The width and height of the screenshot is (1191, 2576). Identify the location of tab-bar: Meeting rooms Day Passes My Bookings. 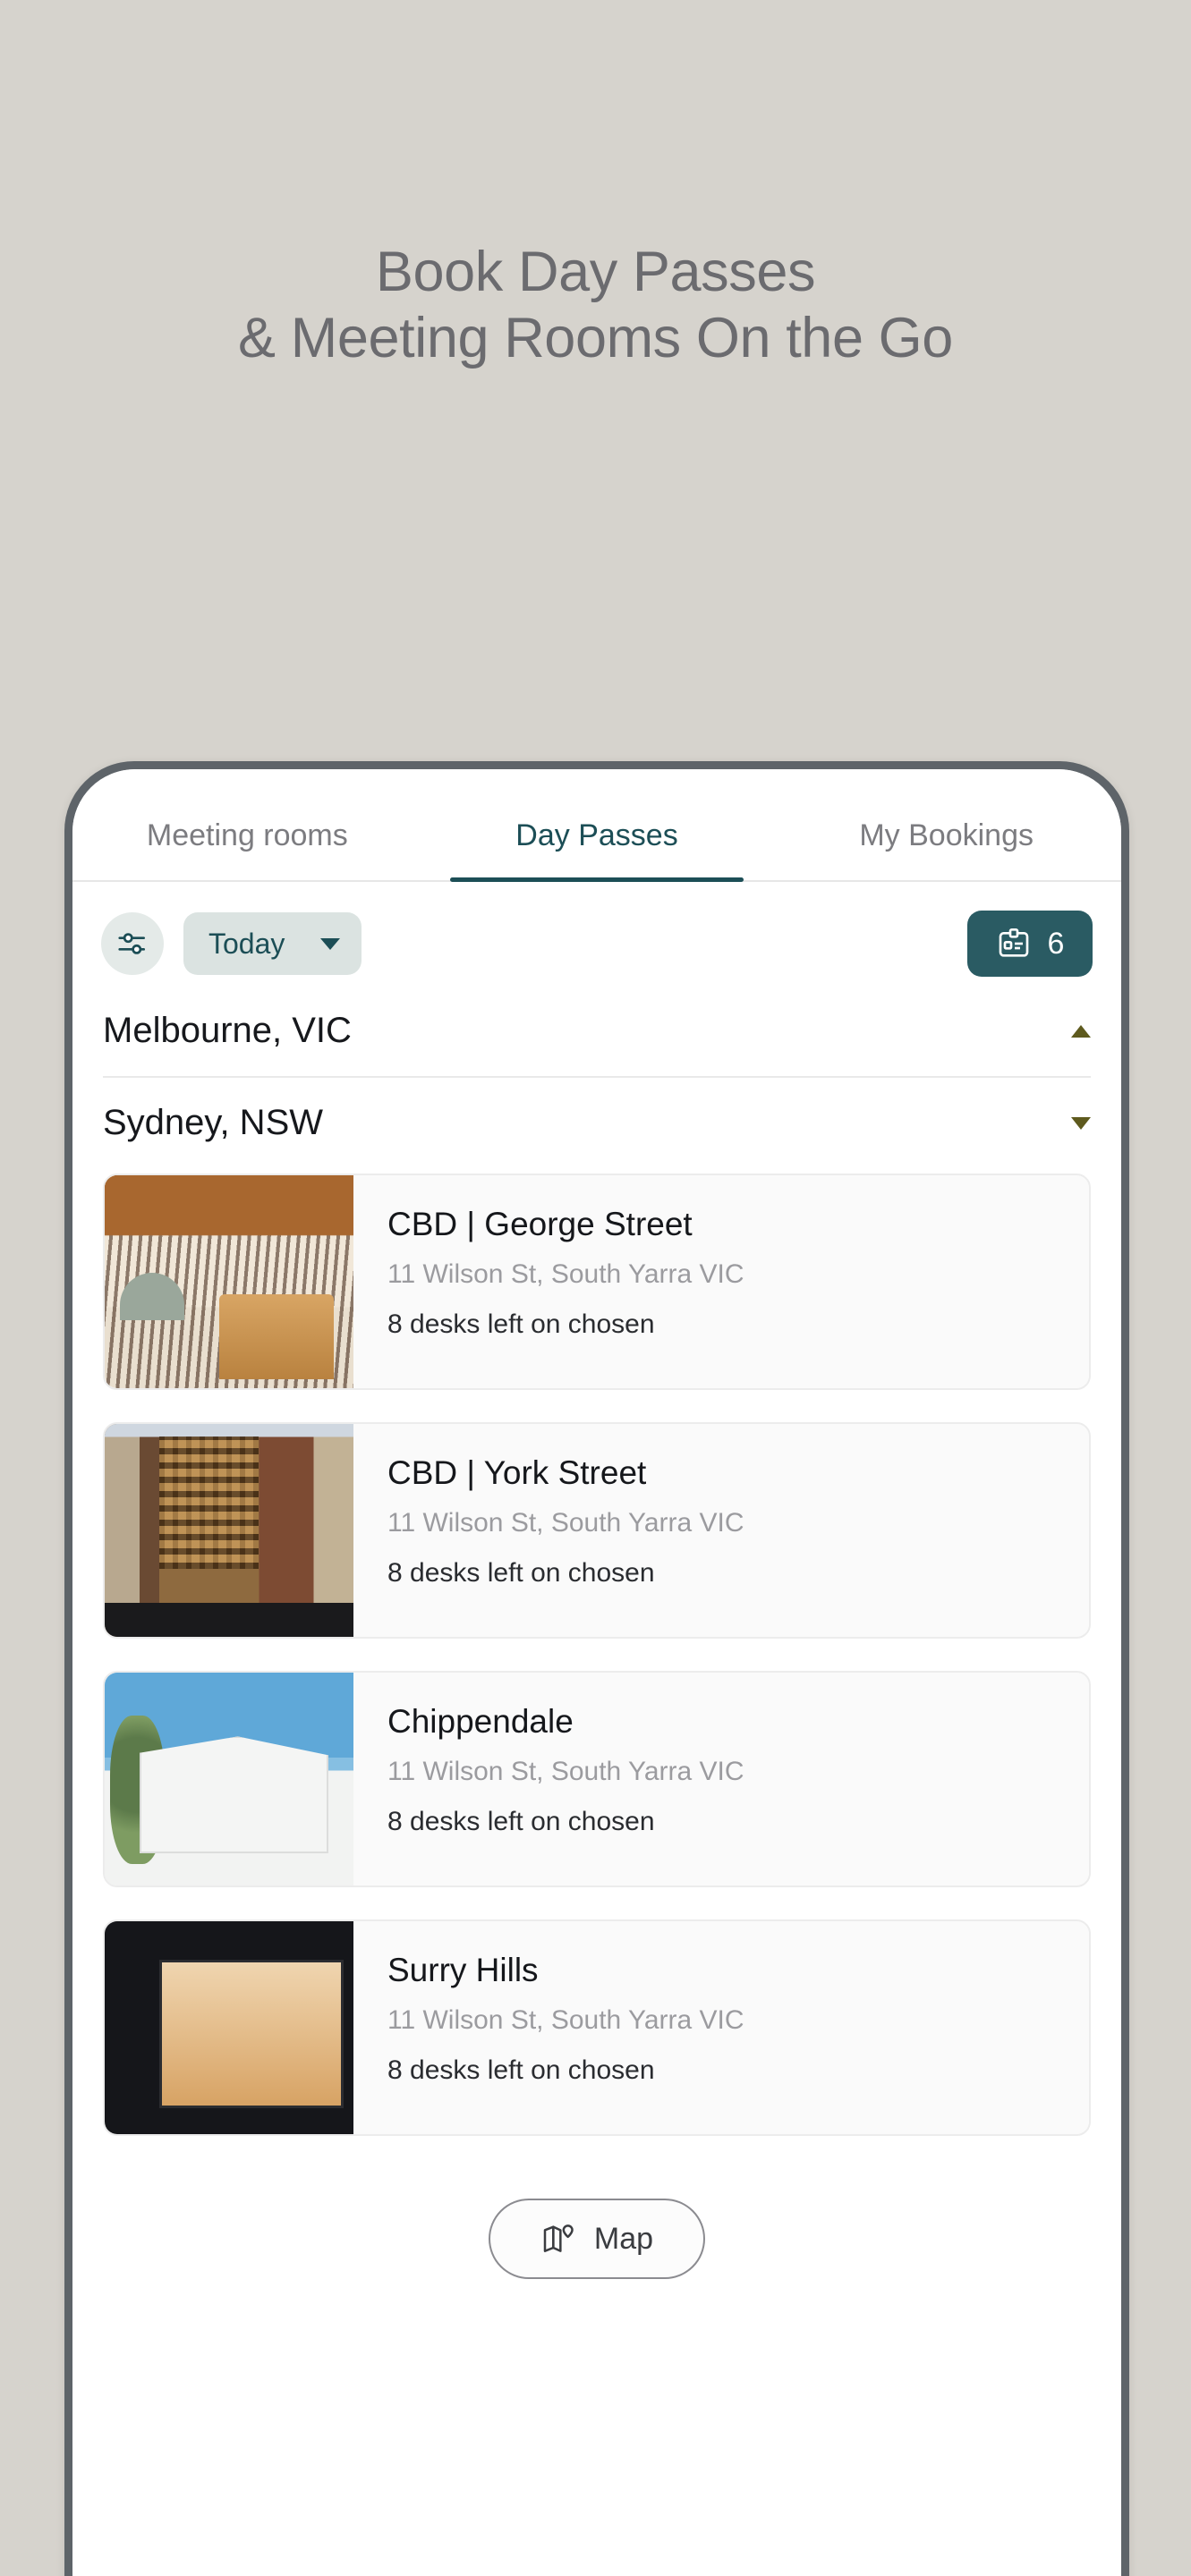
(596, 825).